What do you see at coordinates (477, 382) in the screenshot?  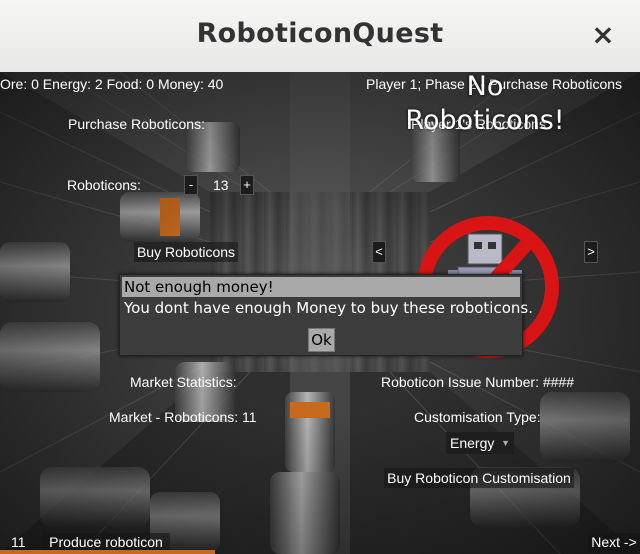 I see `issue-number: Roboticon Issue Number: ####` at bounding box center [477, 382].